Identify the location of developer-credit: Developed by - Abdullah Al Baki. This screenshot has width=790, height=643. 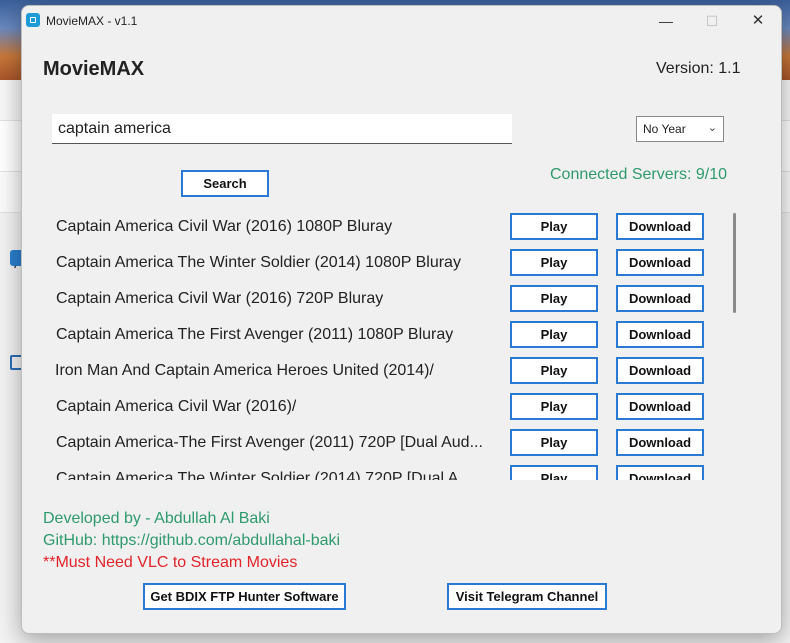
(156, 518).